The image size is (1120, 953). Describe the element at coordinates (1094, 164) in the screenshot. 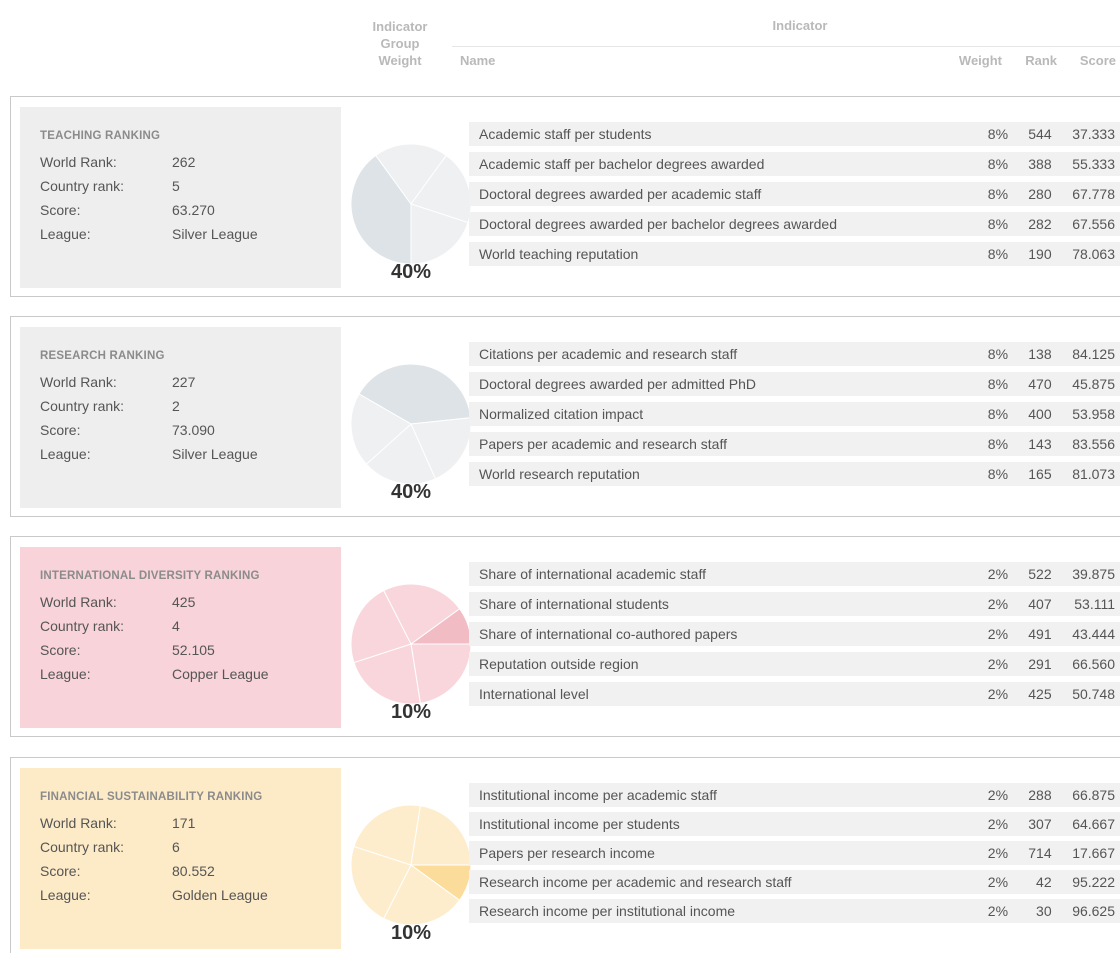

I see `indicator-score: 55.333` at that location.